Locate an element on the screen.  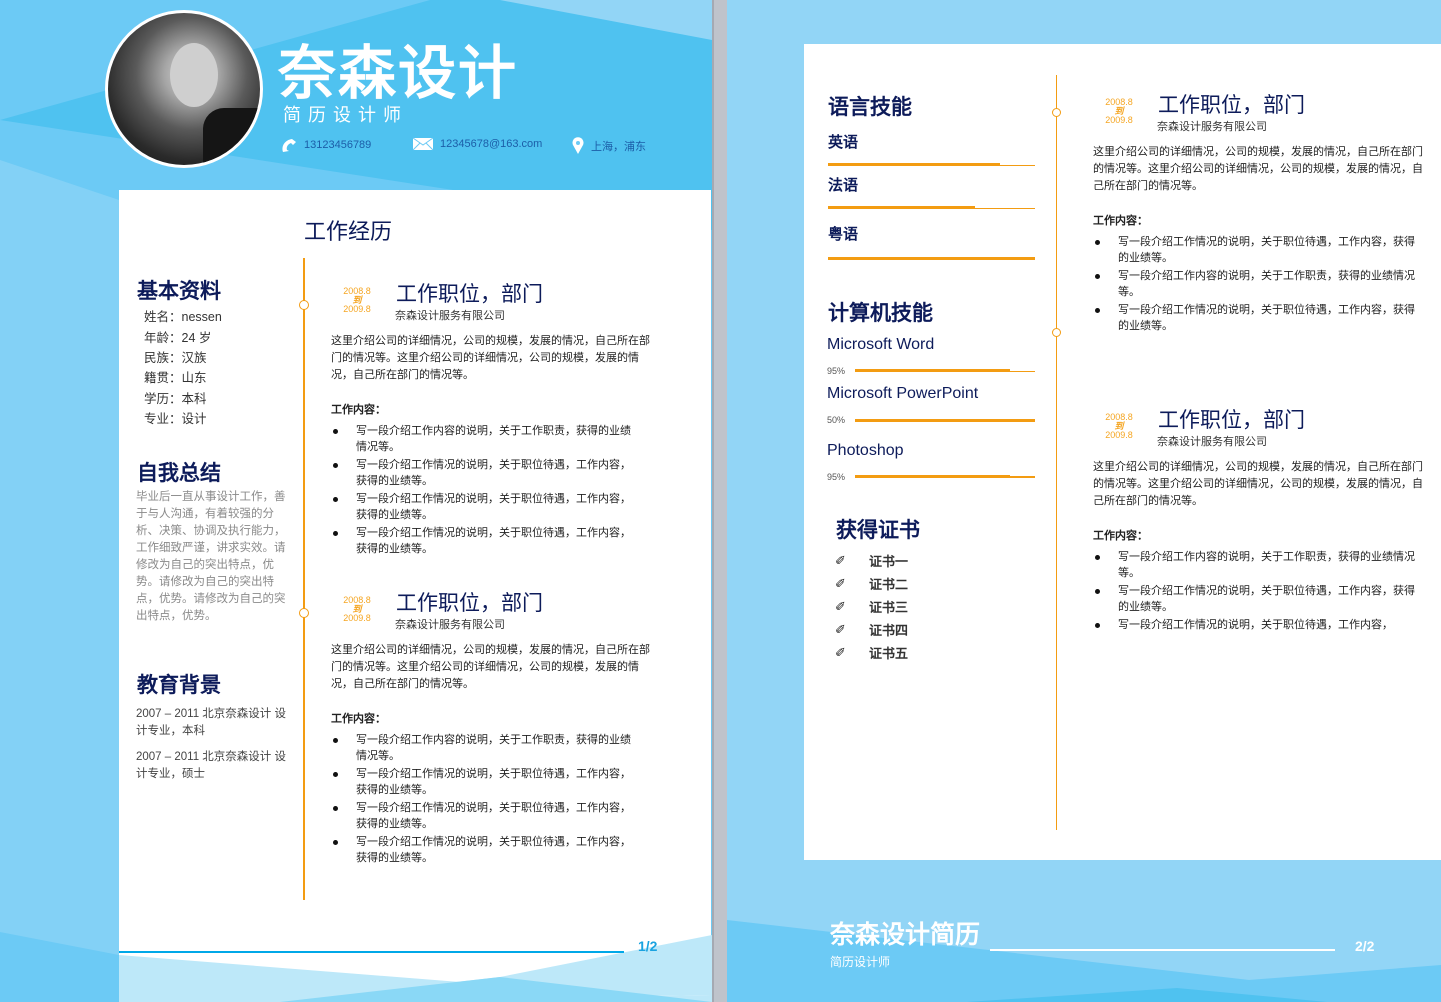
language-name: 法语 is located at coordinates (843, 185).